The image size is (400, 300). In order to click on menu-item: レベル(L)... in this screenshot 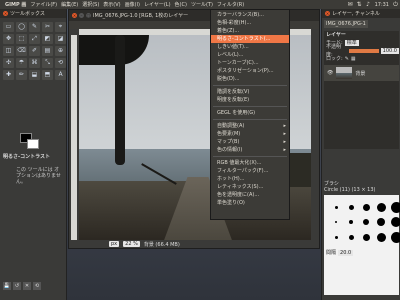, I will do `click(250, 55)`.